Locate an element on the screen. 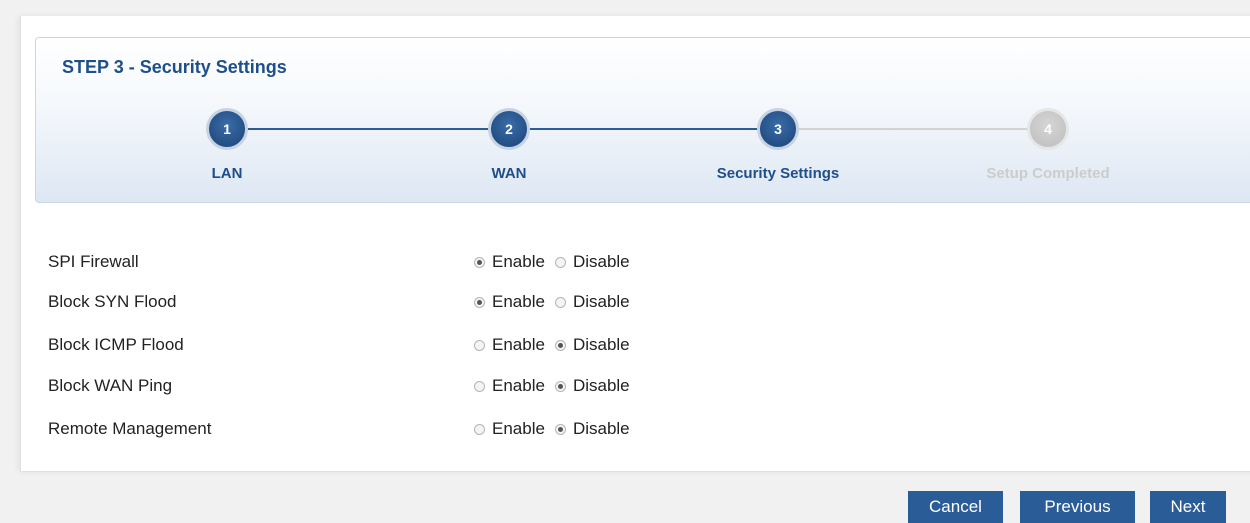  step-2-circle: 2 is located at coordinates (509, 129).